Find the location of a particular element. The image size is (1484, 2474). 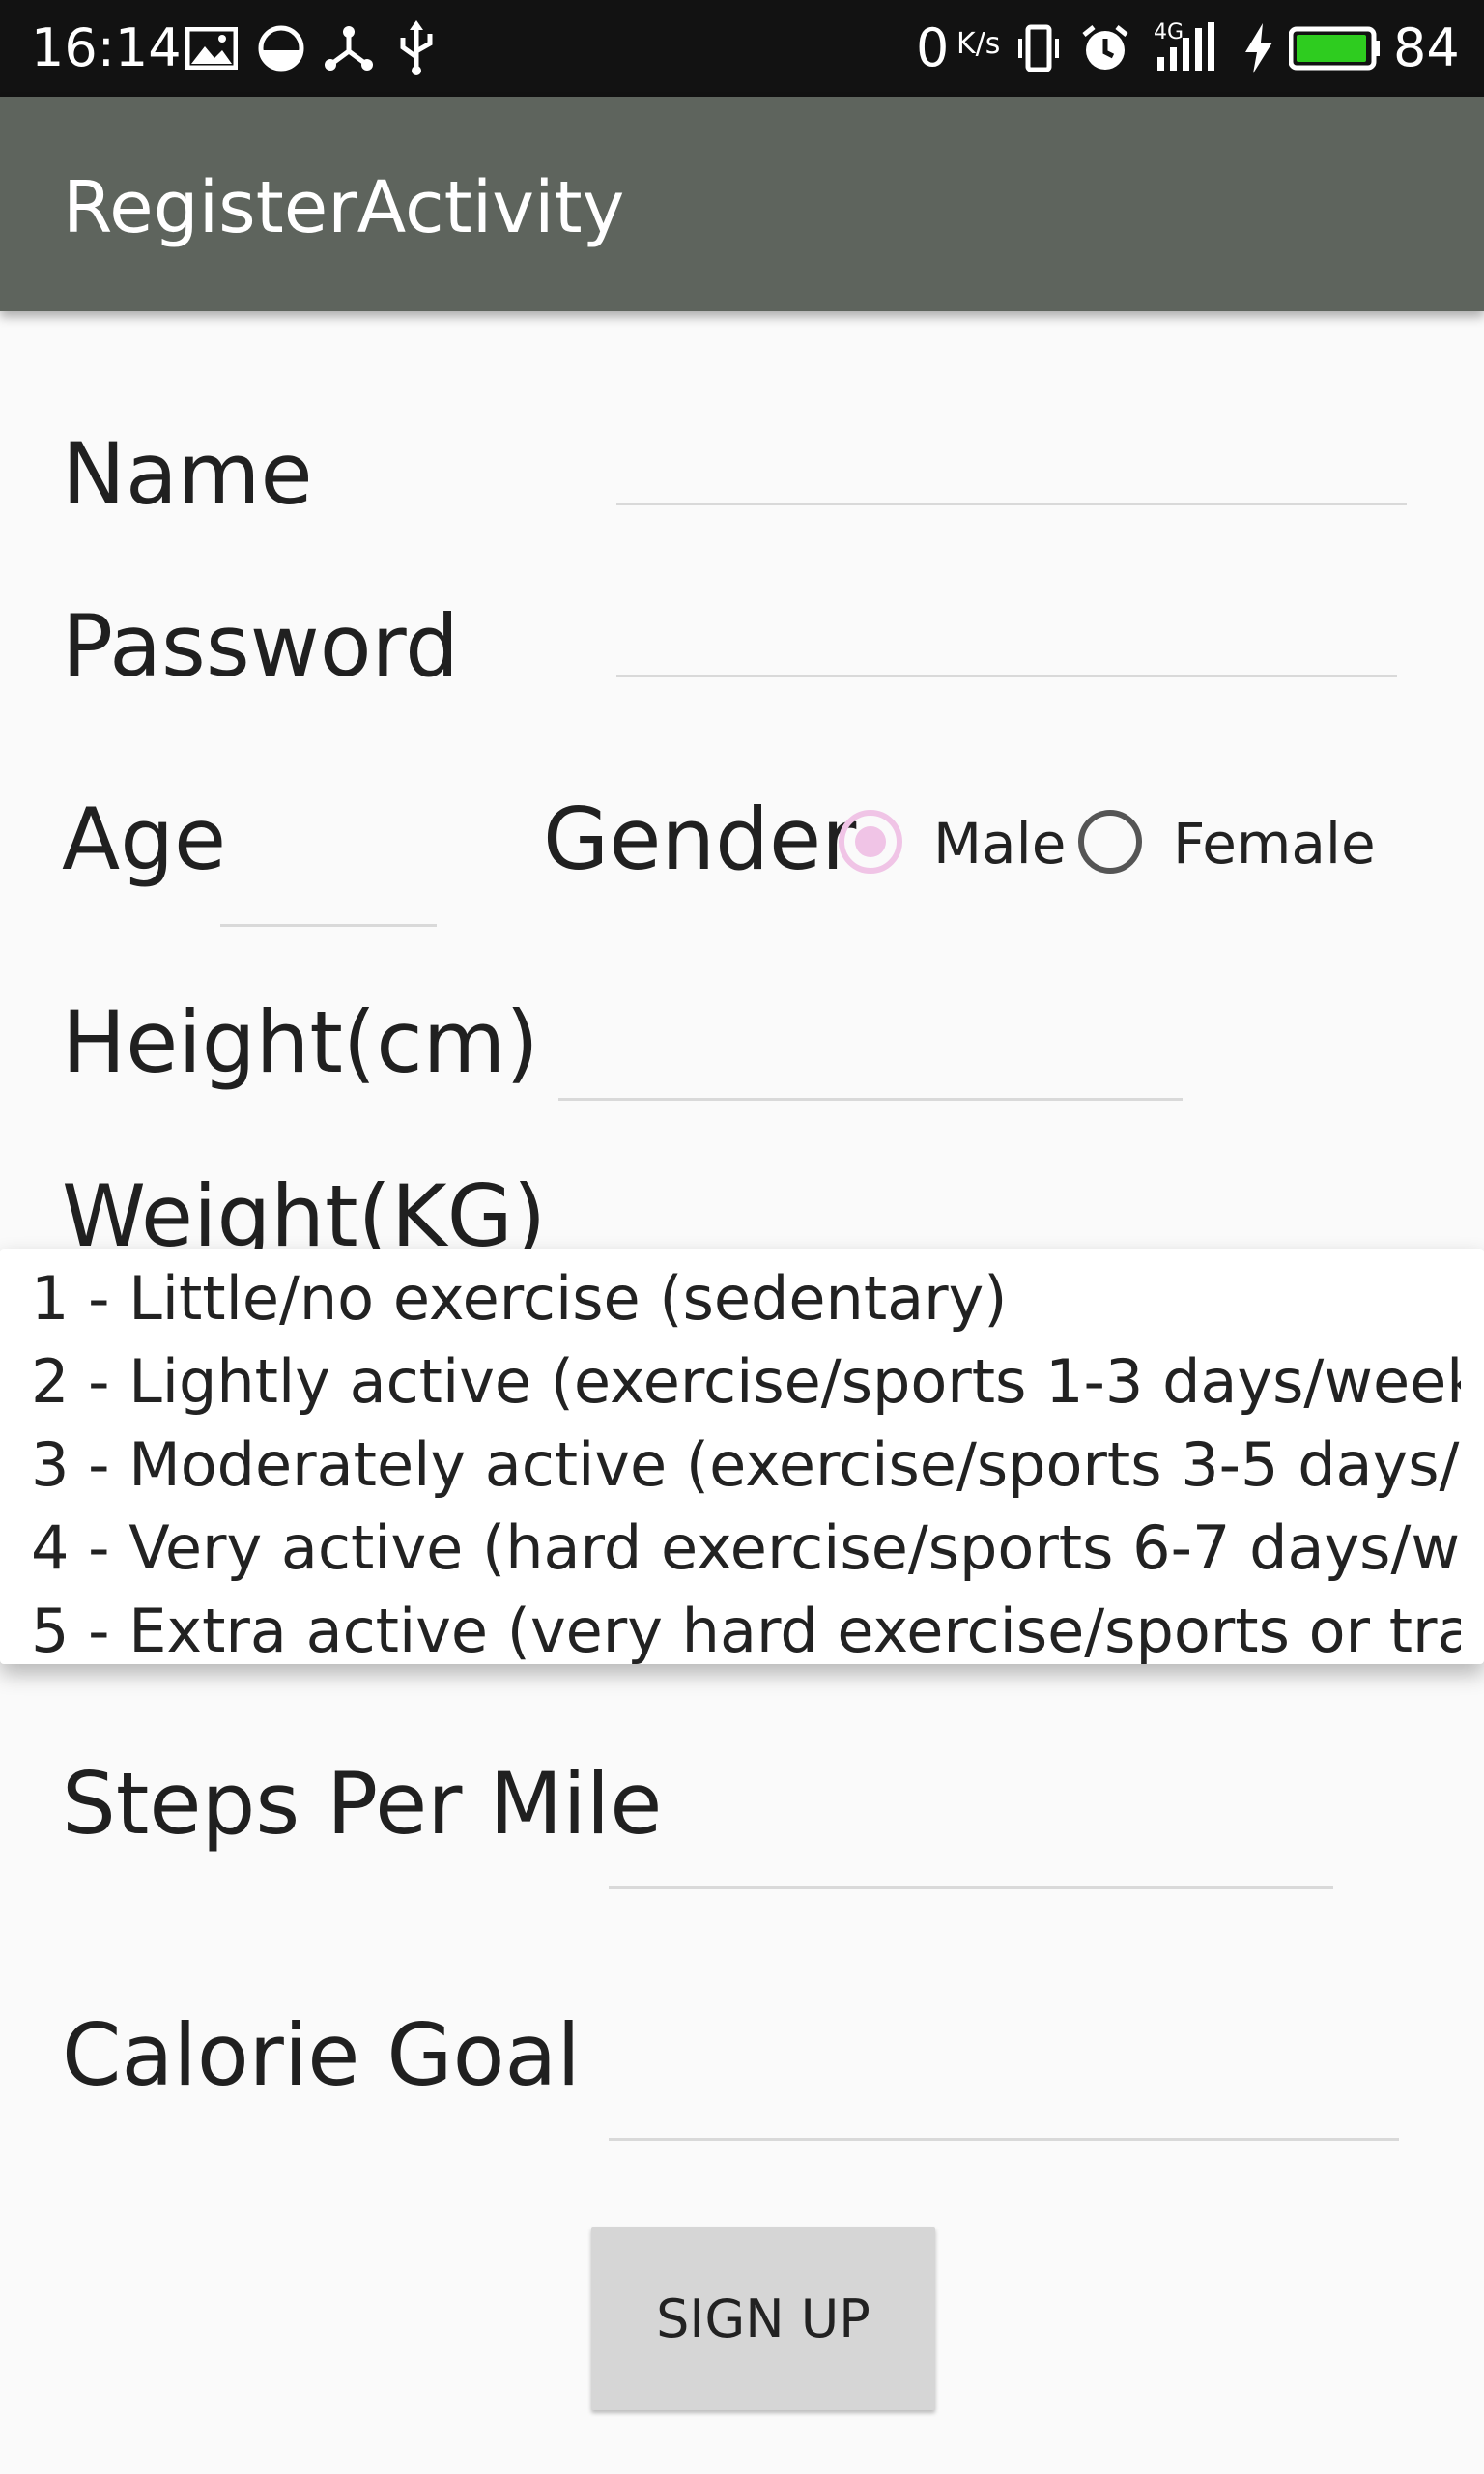

status-time: 16:14 is located at coordinates (107, 48).